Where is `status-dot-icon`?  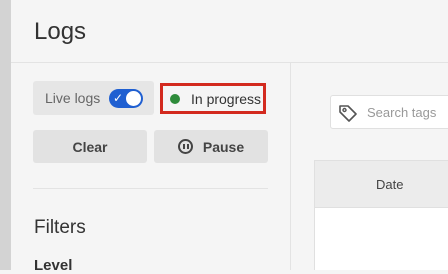
status-dot-icon is located at coordinates (175, 98).